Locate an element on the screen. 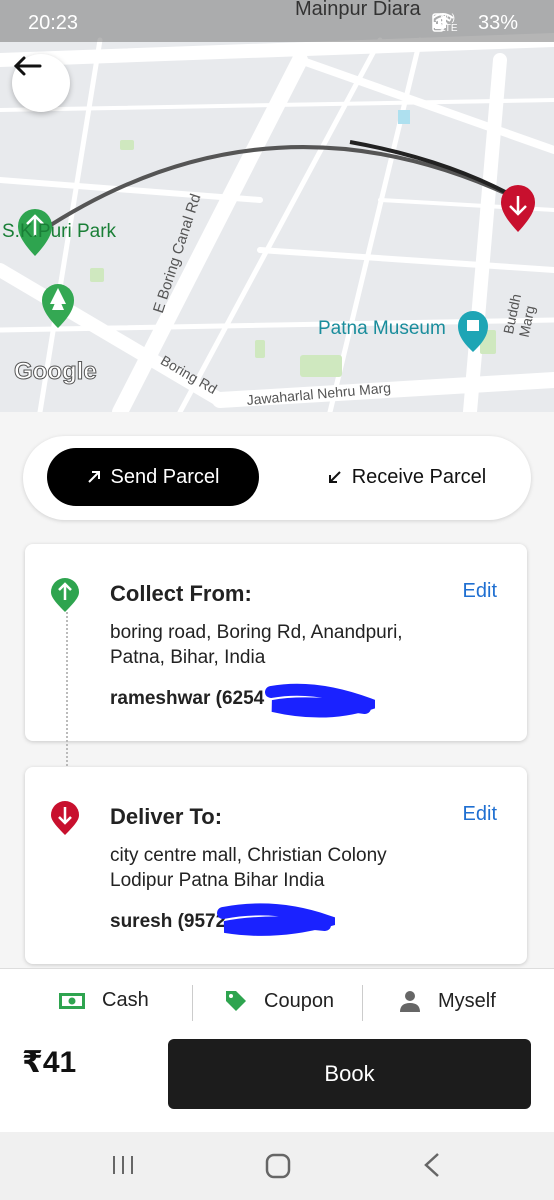 This screenshot has height=1200, width=554. payment-method-label: Cash is located at coordinates (125, 1000).